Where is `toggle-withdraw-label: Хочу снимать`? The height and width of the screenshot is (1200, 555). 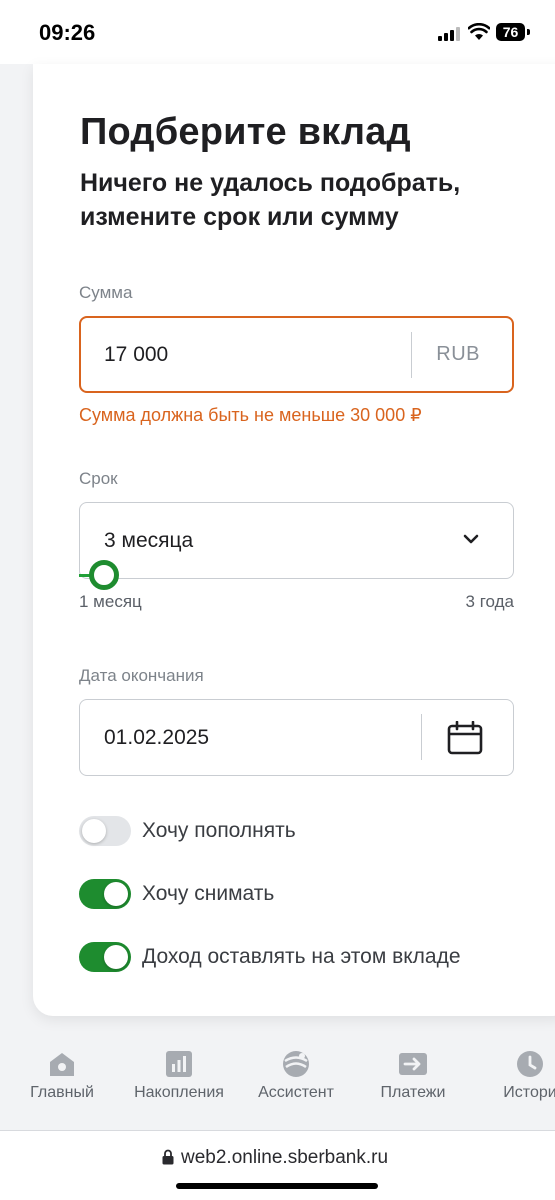 toggle-withdraw-label: Хочу снимать is located at coordinates (208, 893).